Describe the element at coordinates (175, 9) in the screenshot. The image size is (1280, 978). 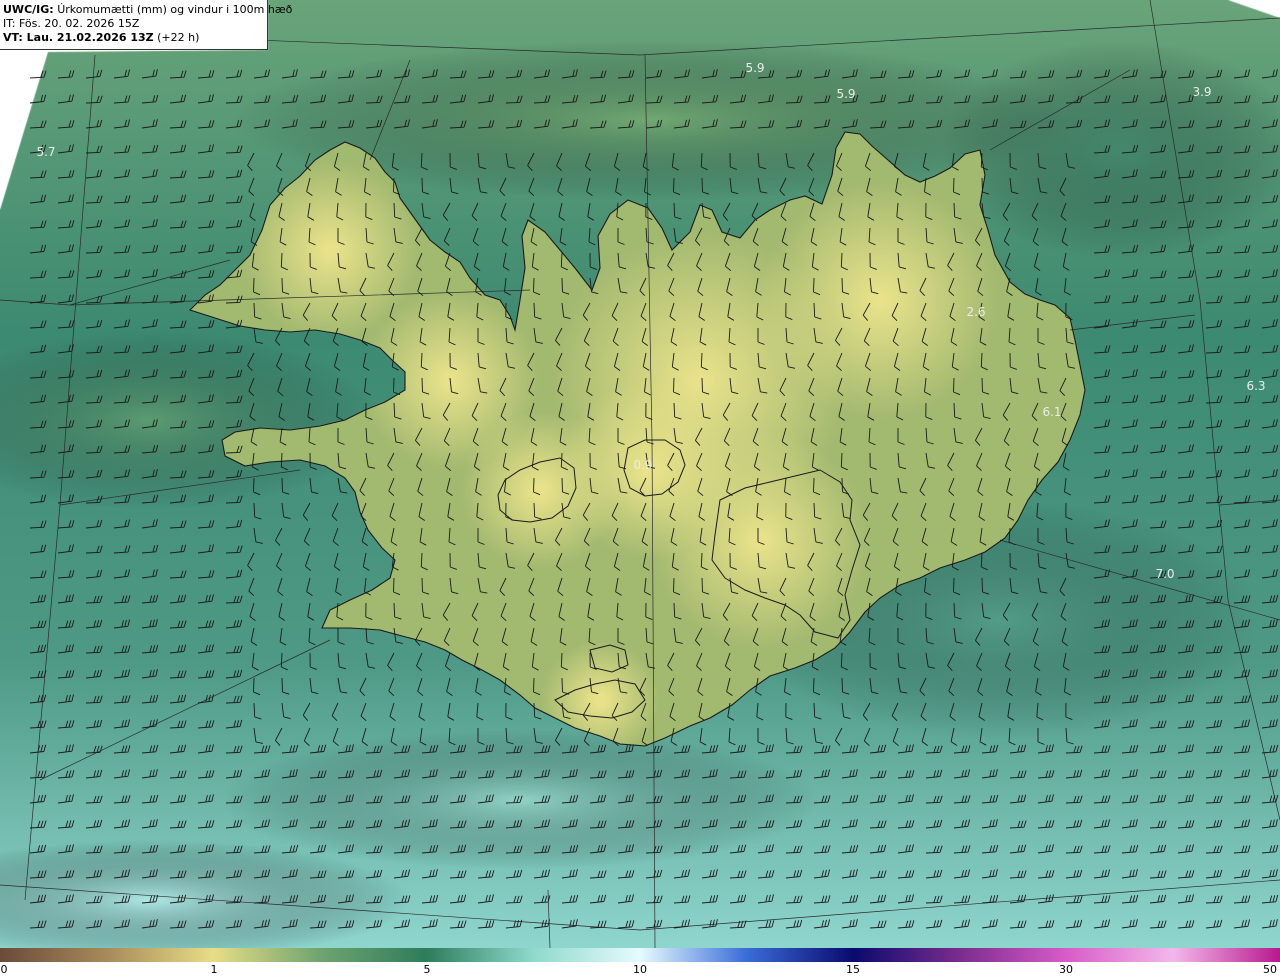
I see `product-title: Úrkomumætti (mm) og vindur i 100m hæð` at that location.